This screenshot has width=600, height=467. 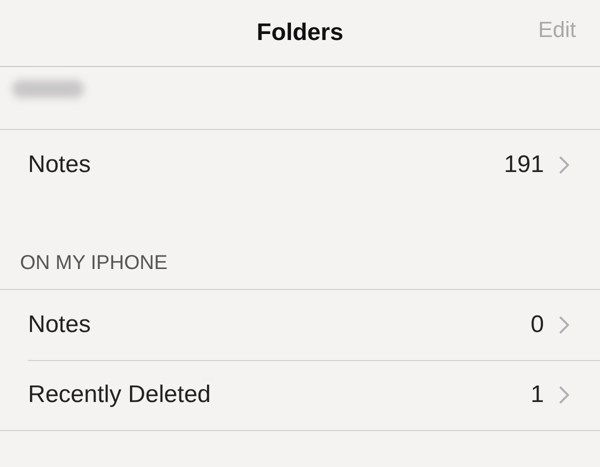 What do you see at coordinates (279, 395) in the screenshot?
I see `folder-name: Recently Deleted` at bounding box center [279, 395].